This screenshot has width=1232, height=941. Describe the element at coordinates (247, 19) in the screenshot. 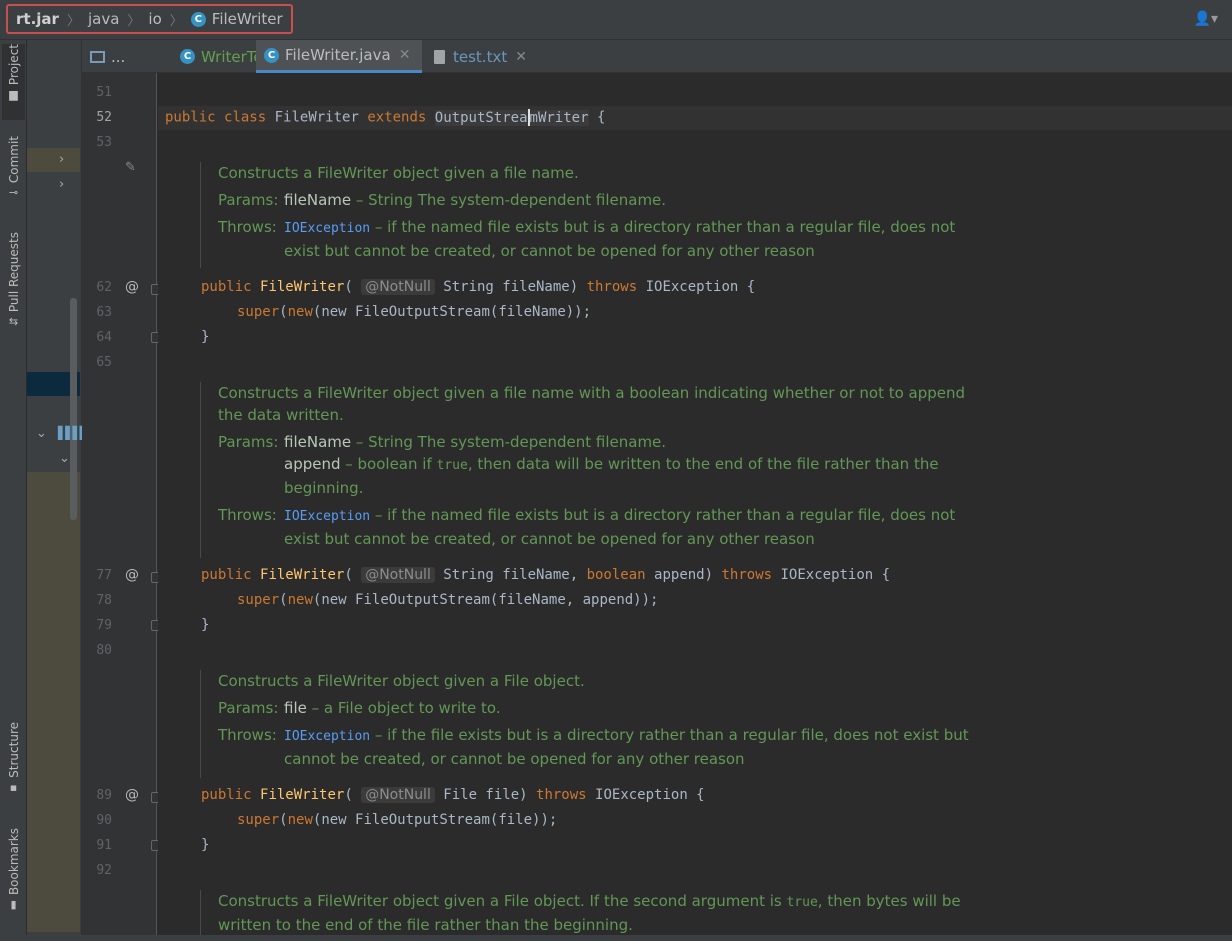

I see `breadcrumb-filewriter: FileWriter` at that location.